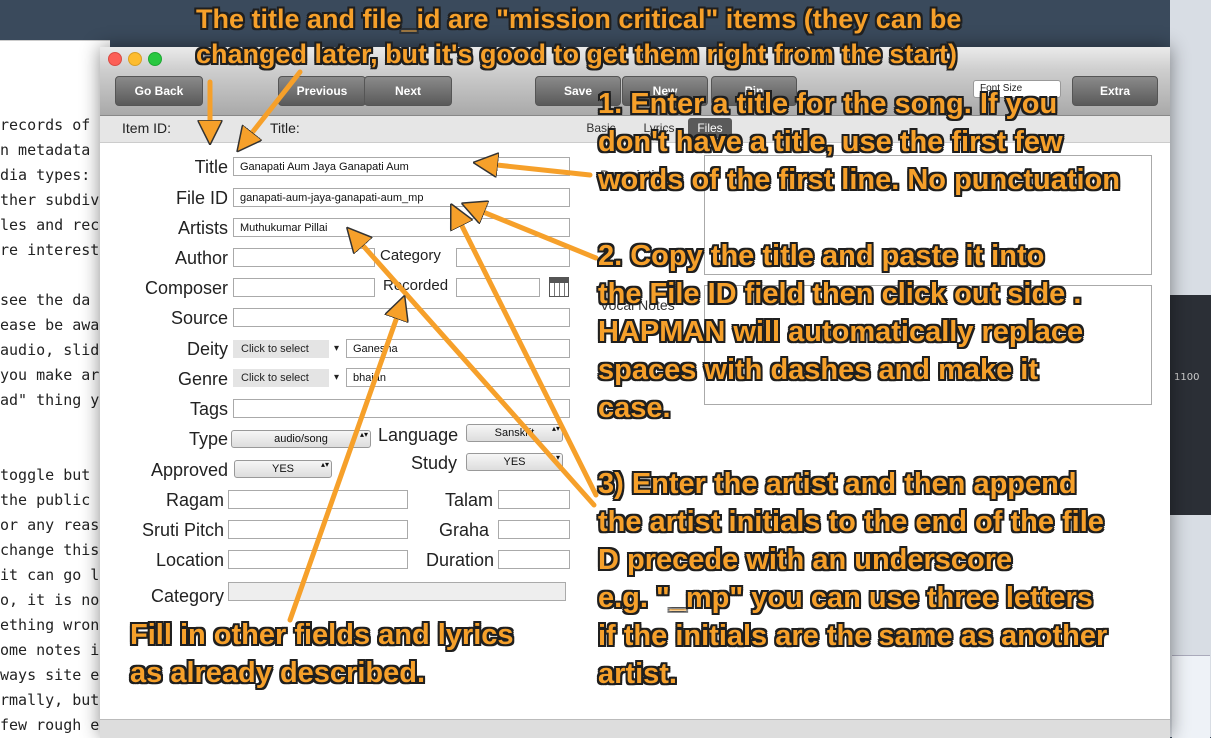  I want to click on location-label: Location, so click(189, 560).